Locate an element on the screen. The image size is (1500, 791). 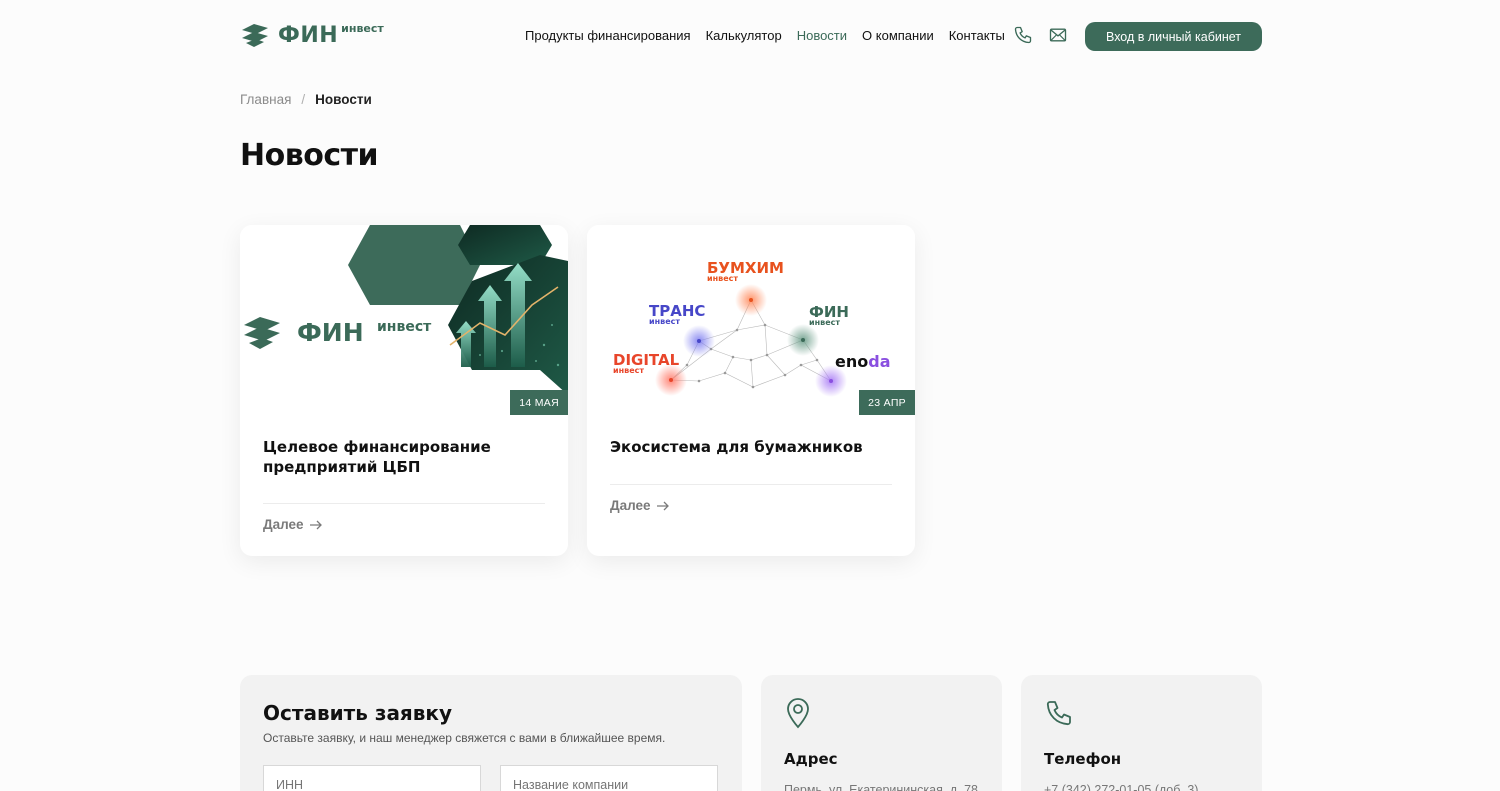
address-panel: Адрес Пермь, ул. Екатерининская, д. 78 is located at coordinates (881, 733).